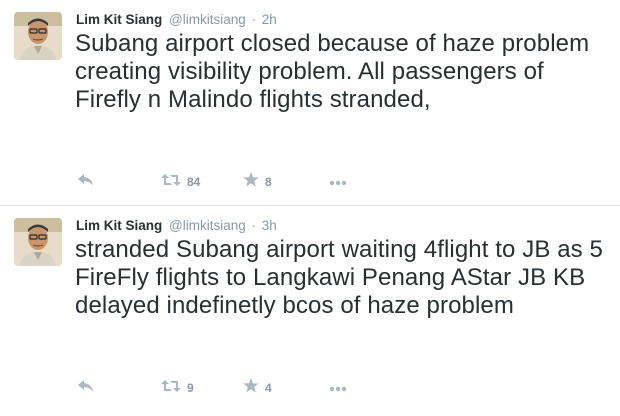  I want to click on favorite-button: 4, so click(257, 388).